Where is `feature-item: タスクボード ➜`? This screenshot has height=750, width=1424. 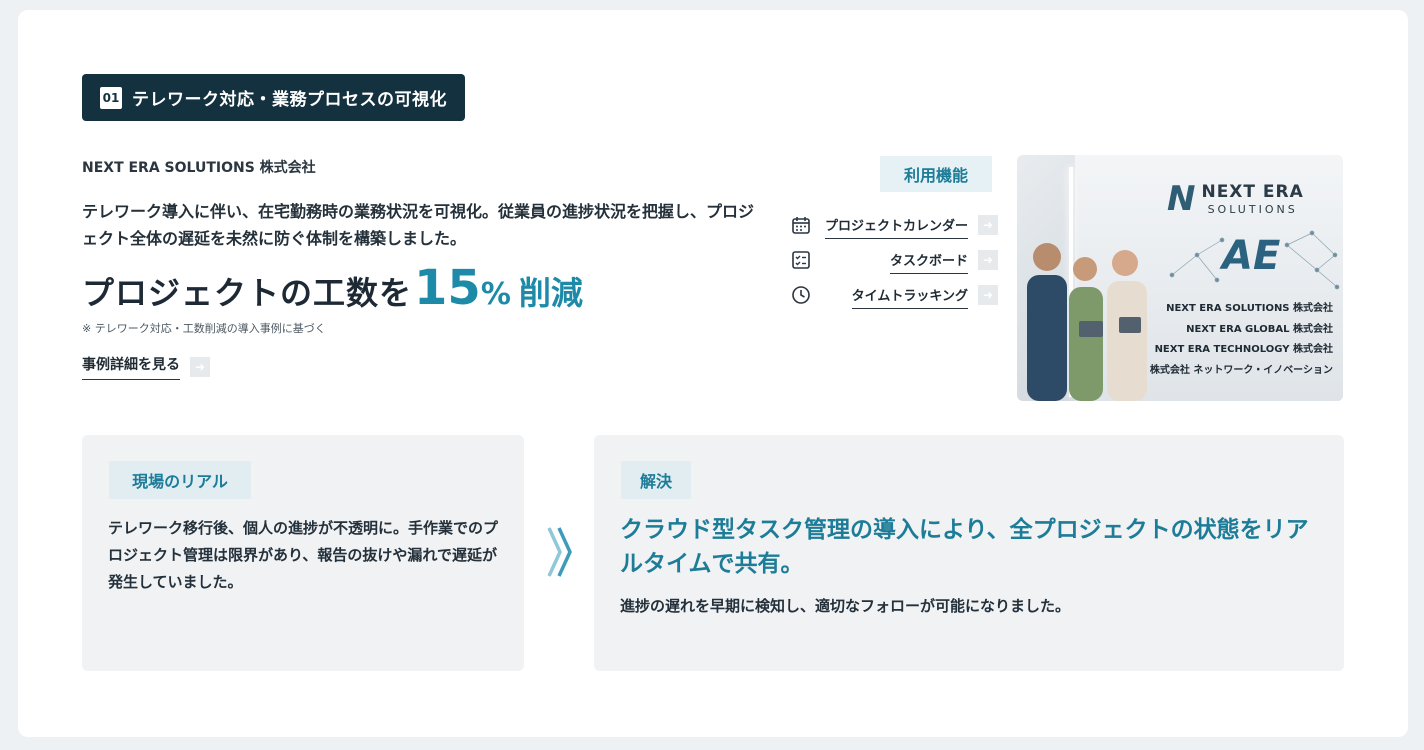 feature-item: タスクボード ➜ is located at coordinates (894, 259).